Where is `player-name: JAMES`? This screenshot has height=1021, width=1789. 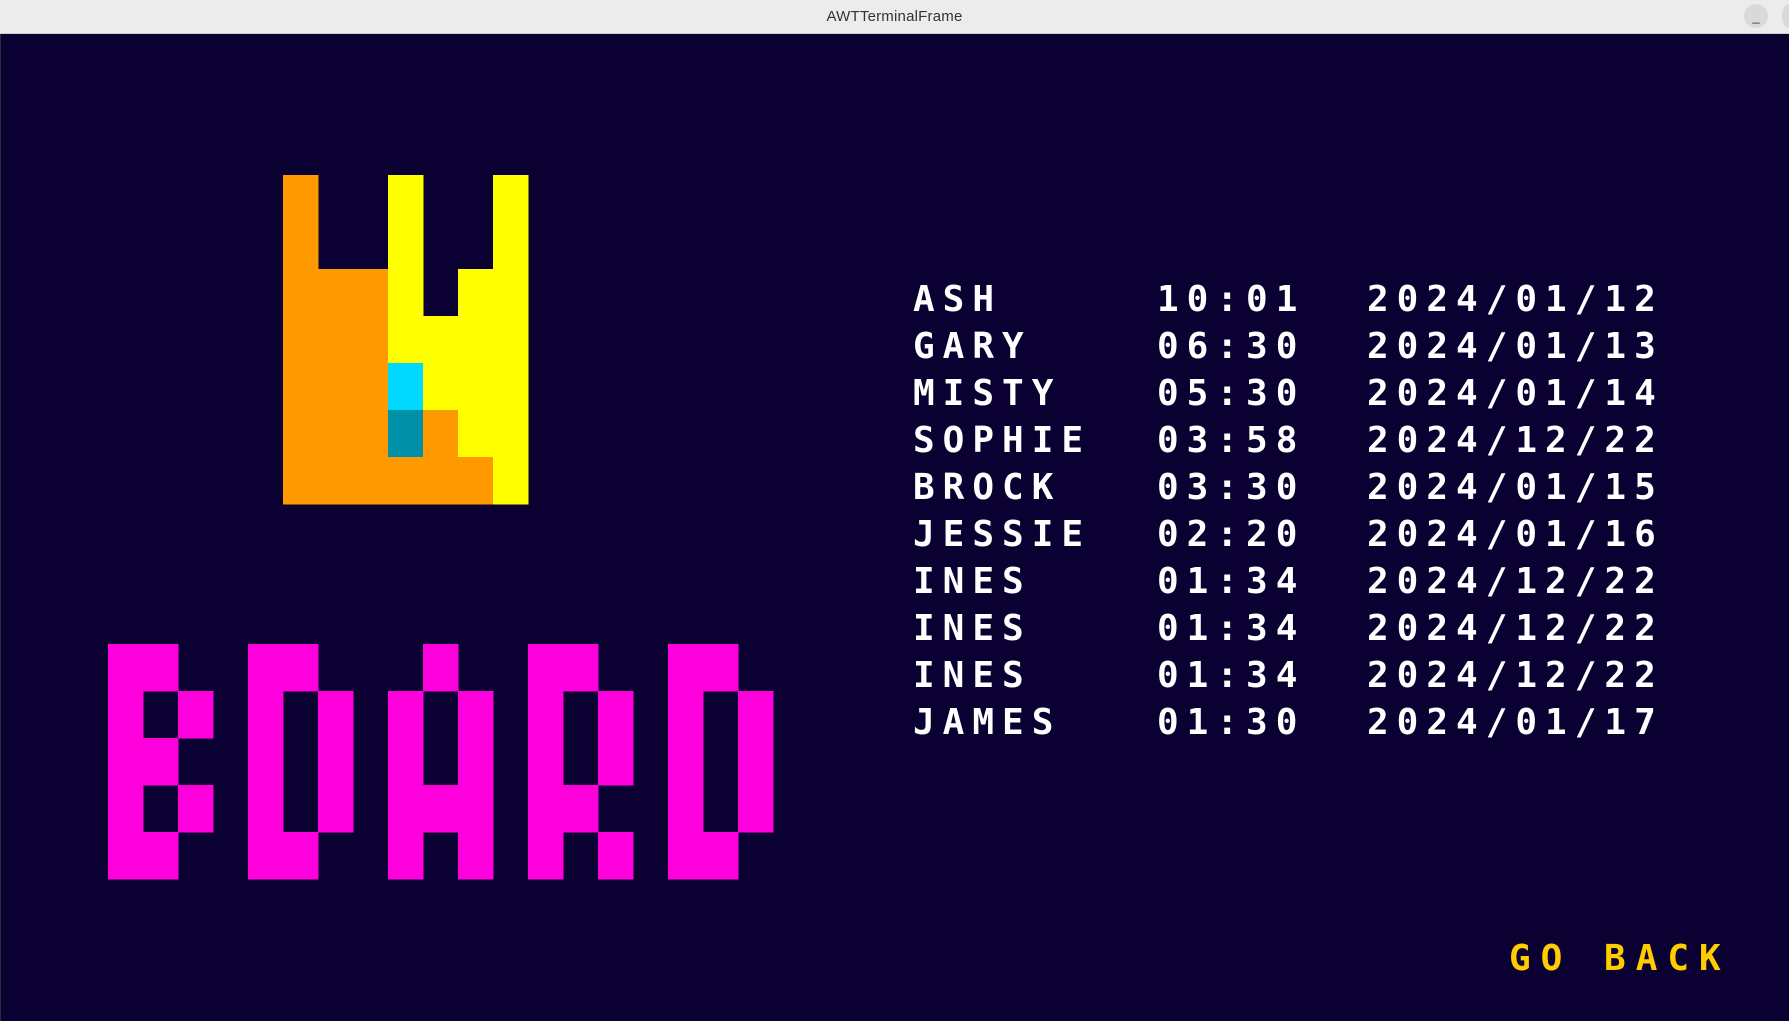 player-name: JAMES is located at coordinates (987, 722).